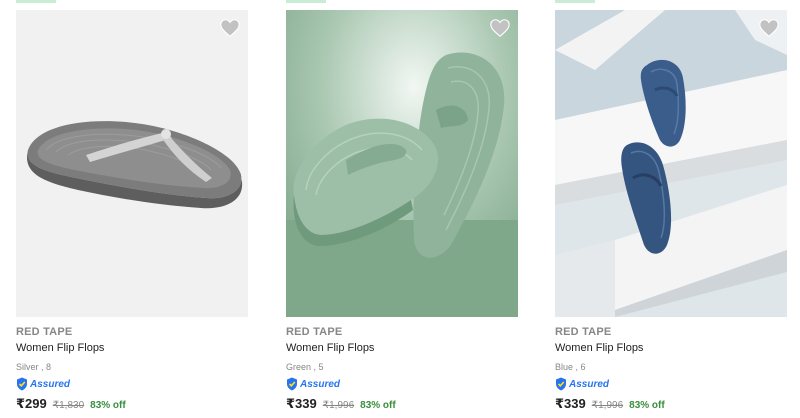  Describe the element at coordinates (570, 367) in the screenshot. I see `product-variant: Blue , 6` at that location.